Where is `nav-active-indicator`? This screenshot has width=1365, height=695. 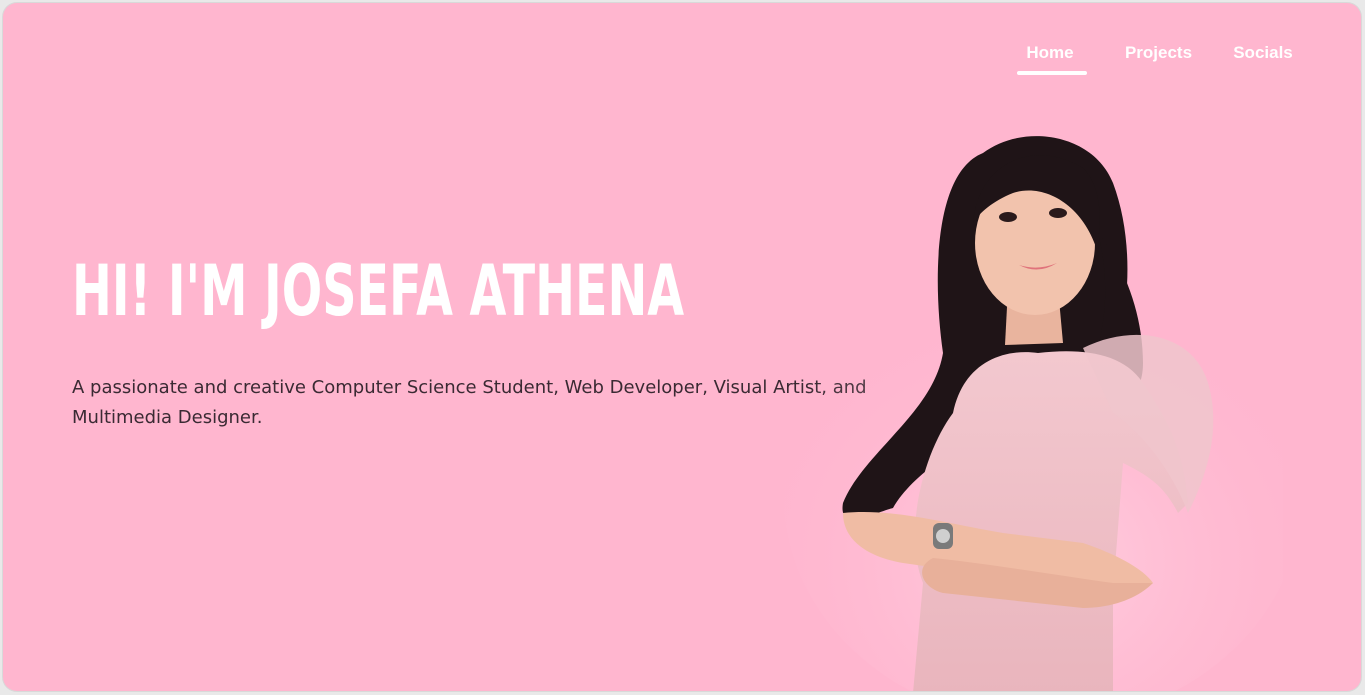 nav-active-indicator is located at coordinates (1052, 73).